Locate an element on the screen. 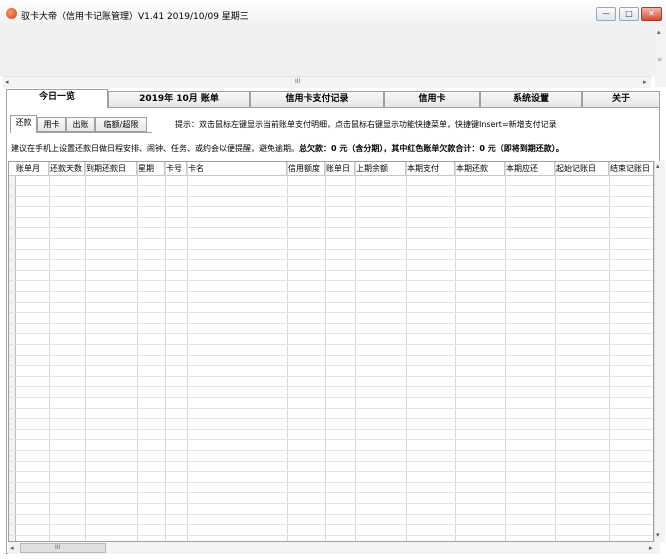 This screenshot has width=666, height=559. column-header: 结束记账日 is located at coordinates (631, 168).